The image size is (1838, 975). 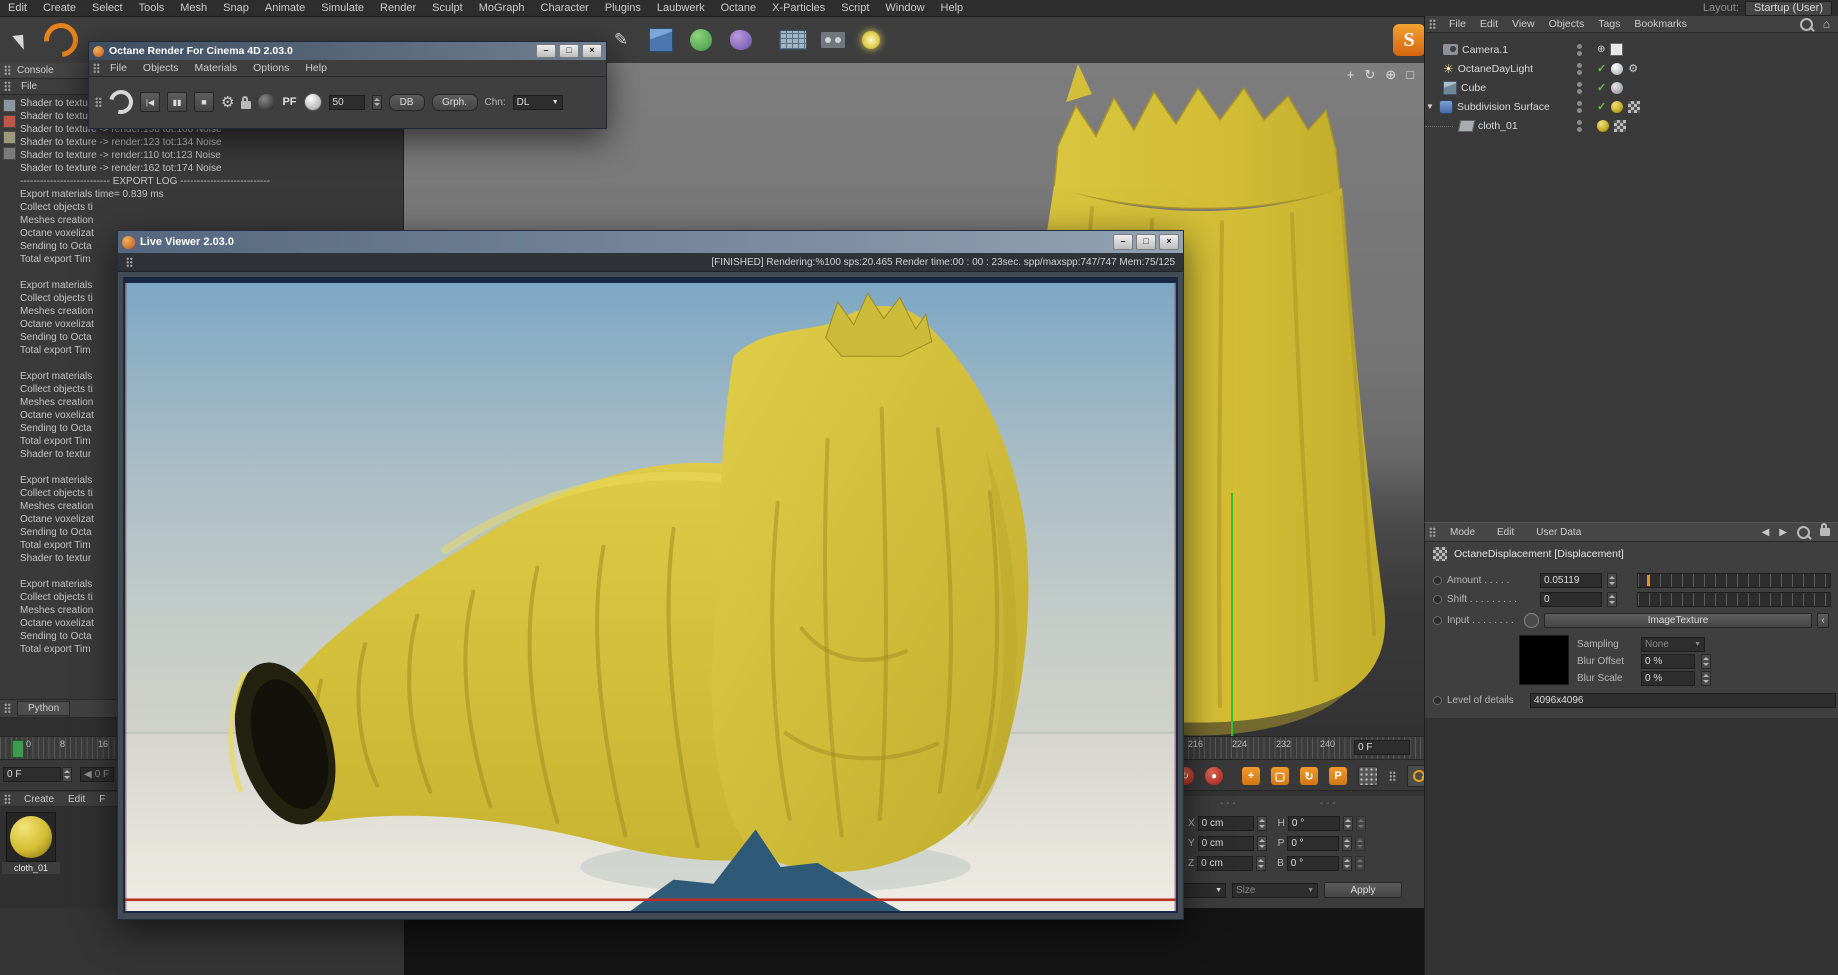 What do you see at coordinates (406, 102) in the screenshot?
I see `db-button: DB` at bounding box center [406, 102].